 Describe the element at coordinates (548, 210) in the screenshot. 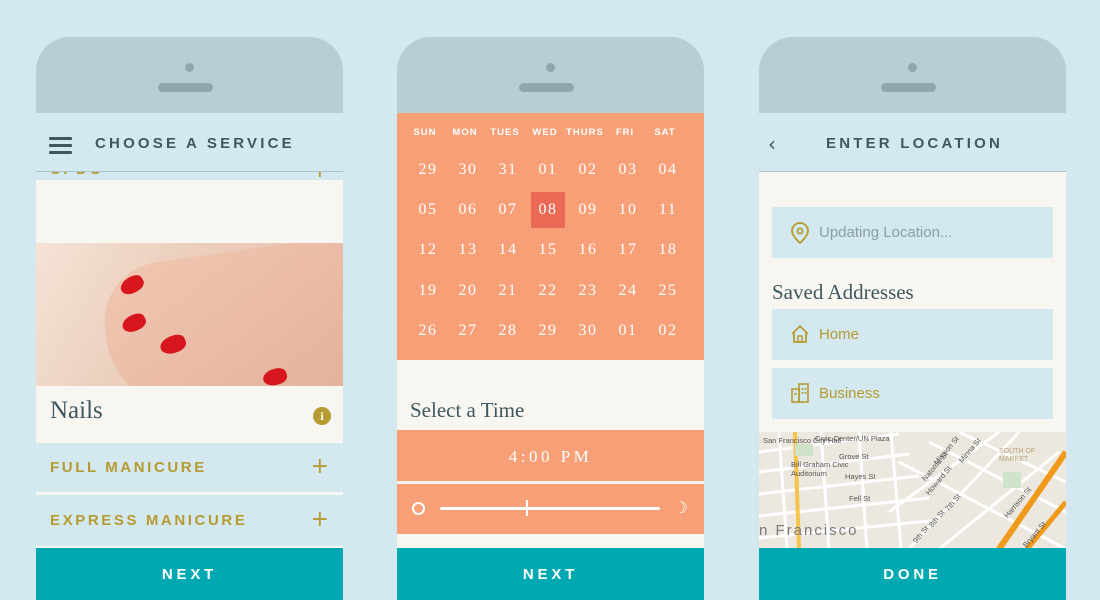

I see `calendar-day: 08` at that location.